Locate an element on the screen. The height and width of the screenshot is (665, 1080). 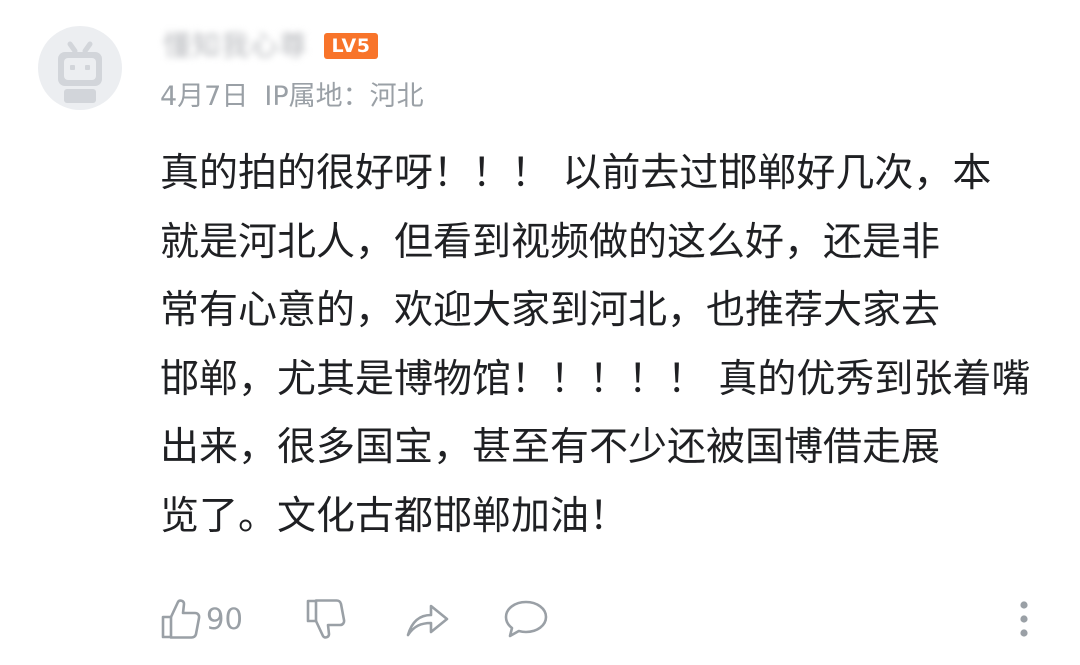
level-badge: LV5 is located at coordinates (351, 46).